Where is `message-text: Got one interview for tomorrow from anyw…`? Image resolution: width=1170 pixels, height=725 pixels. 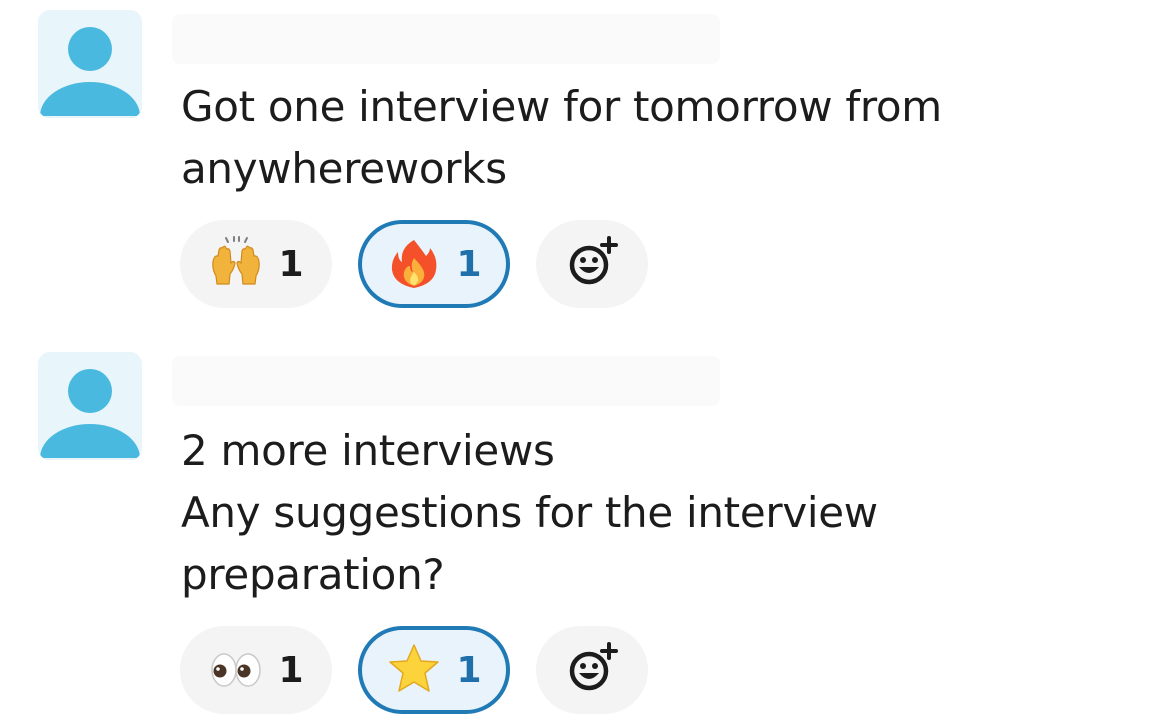
message-text: Got one interview for tomorrow from anyw… is located at coordinates (561, 137).